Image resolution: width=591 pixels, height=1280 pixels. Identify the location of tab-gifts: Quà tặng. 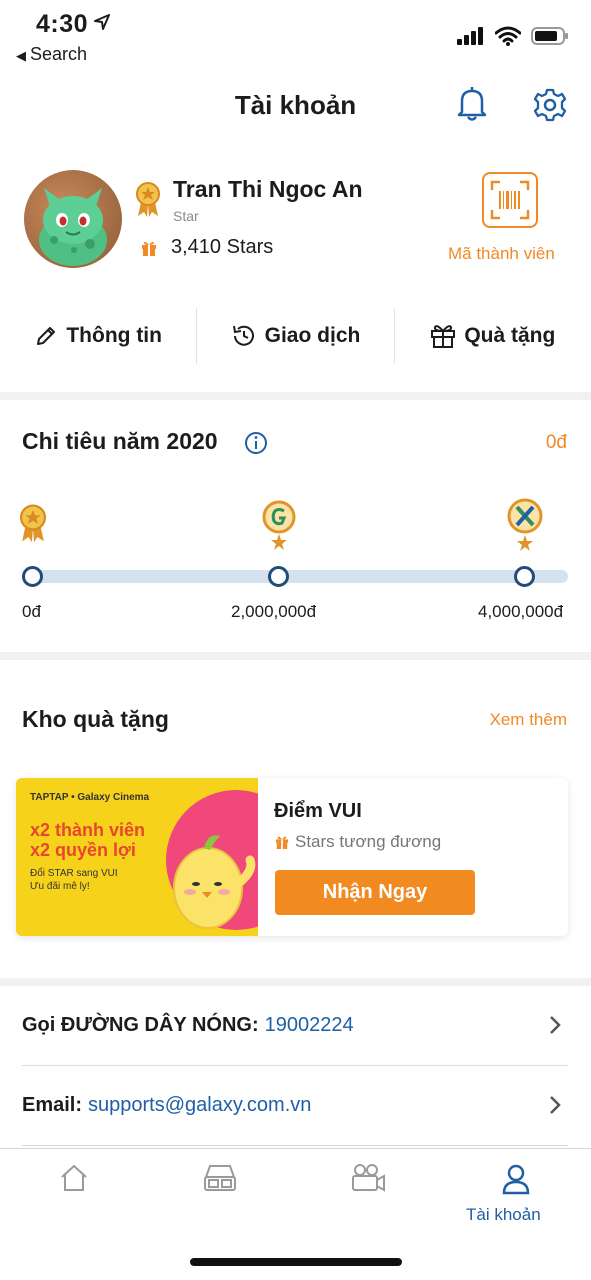
(493, 336).